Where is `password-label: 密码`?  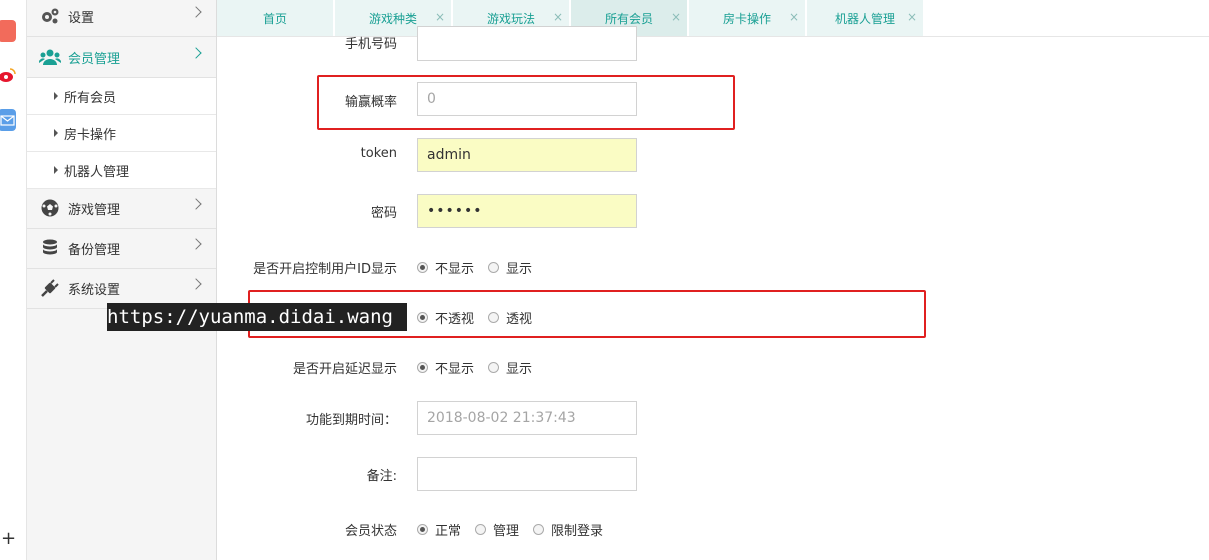 password-label: 密码 is located at coordinates (383, 213).